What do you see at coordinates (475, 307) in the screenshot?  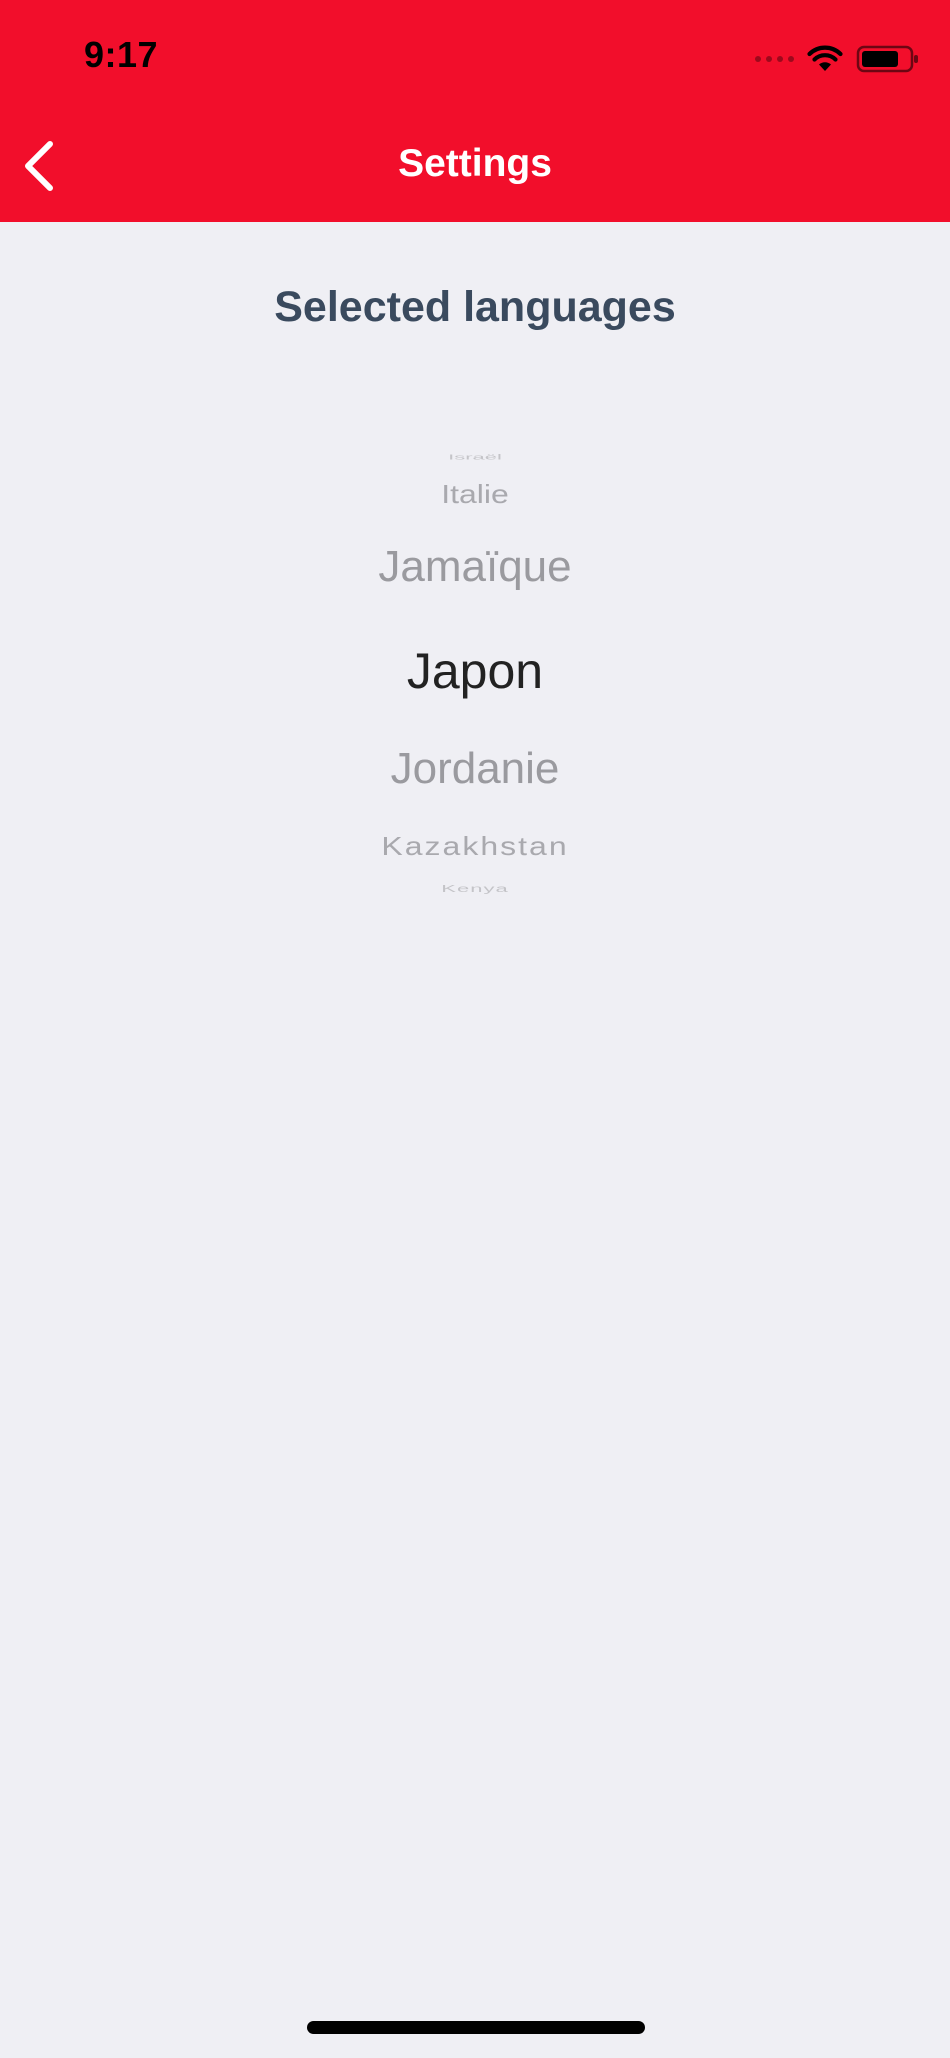 I see `section-title: Selected languages` at bounding box center [475, 307].